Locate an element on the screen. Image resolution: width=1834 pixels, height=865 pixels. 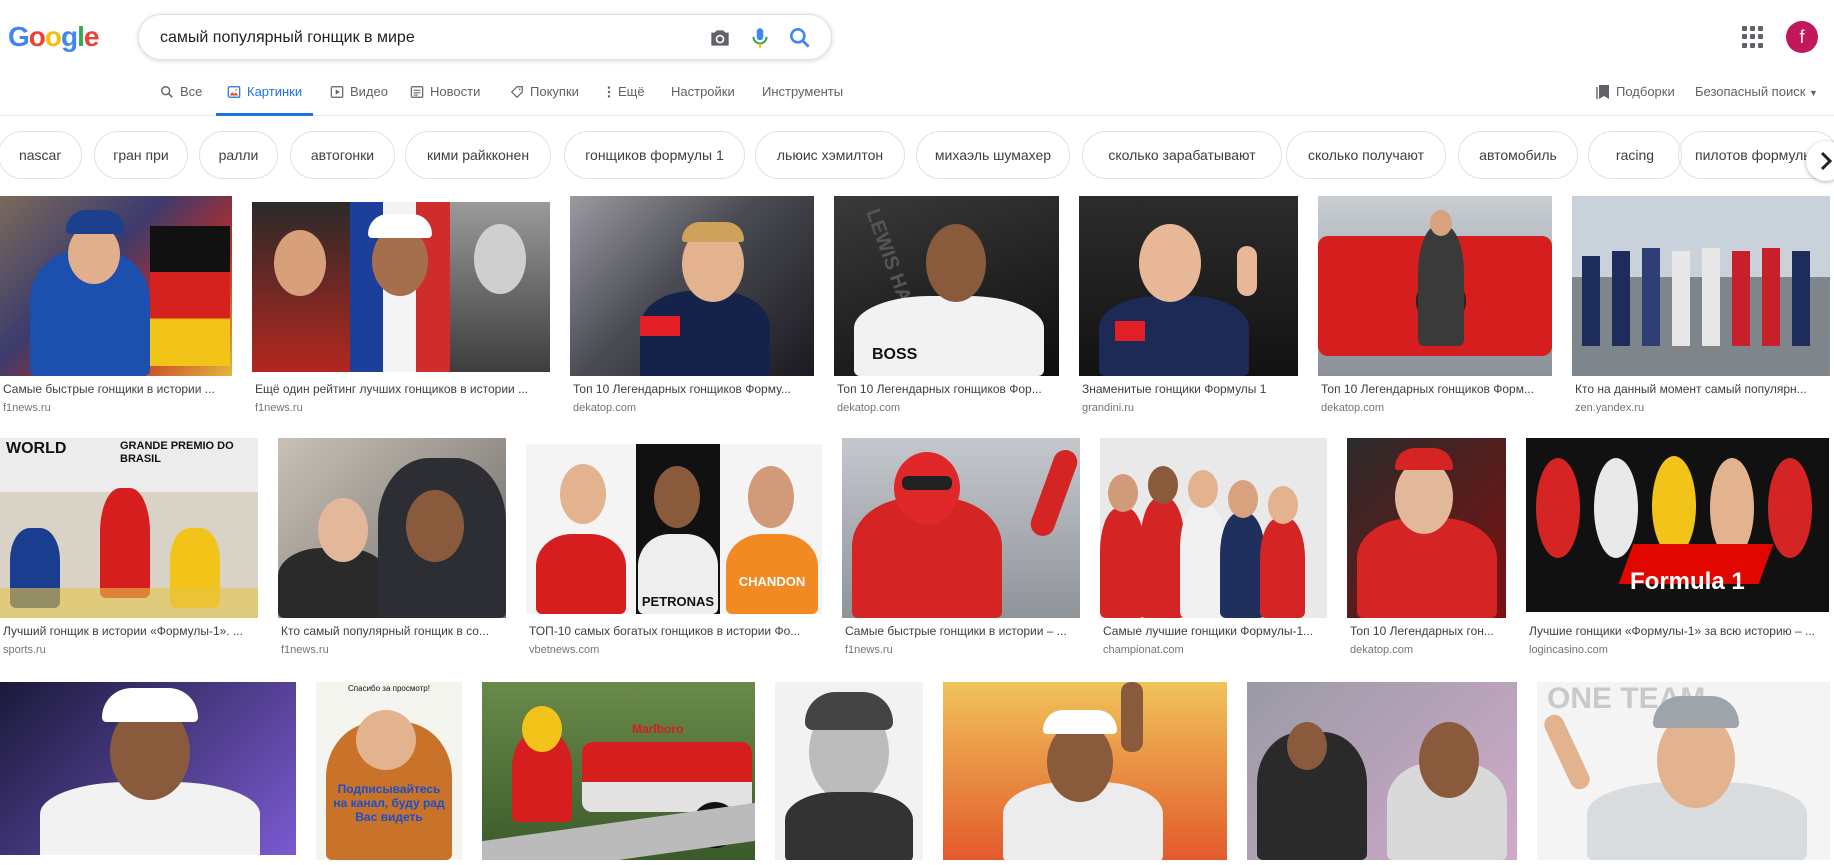
result-thumbnail: LEWIS HAMILTON BOSS is located at coordinates (946, 286).